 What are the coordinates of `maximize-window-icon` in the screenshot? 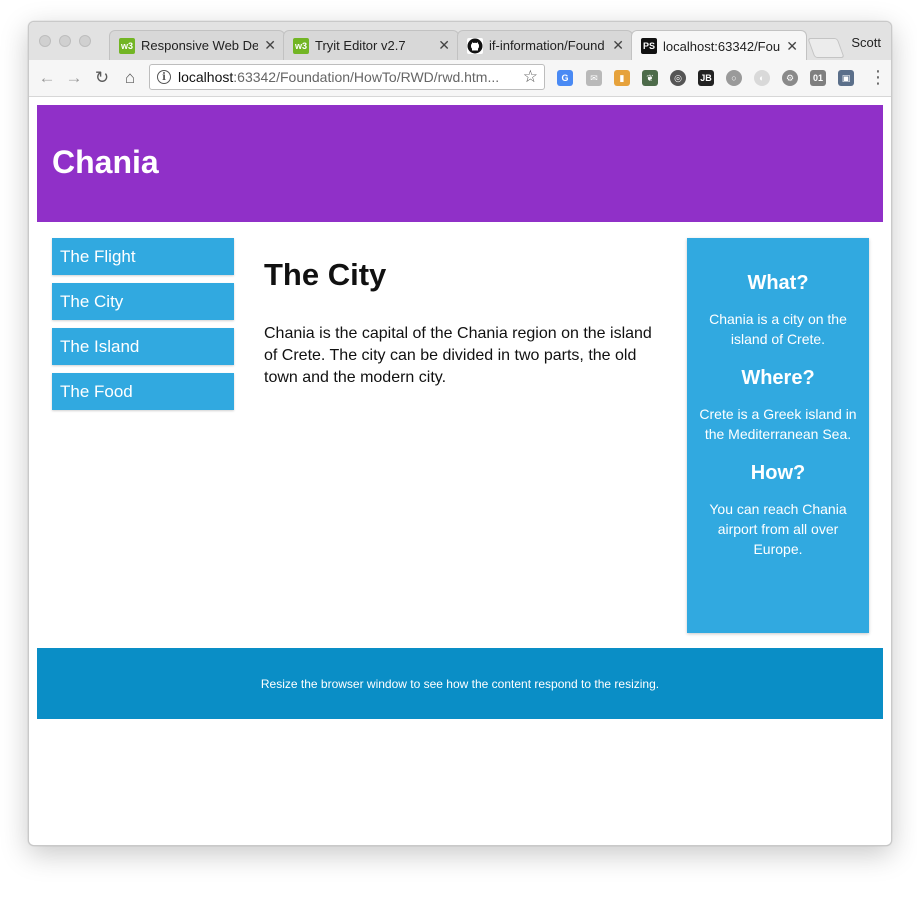 It's located at (85, 41).